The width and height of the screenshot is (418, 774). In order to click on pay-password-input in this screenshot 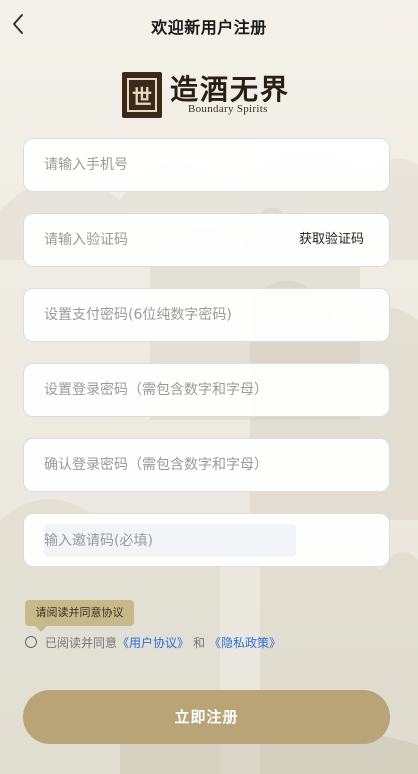, I will do `click(209, 315)`.